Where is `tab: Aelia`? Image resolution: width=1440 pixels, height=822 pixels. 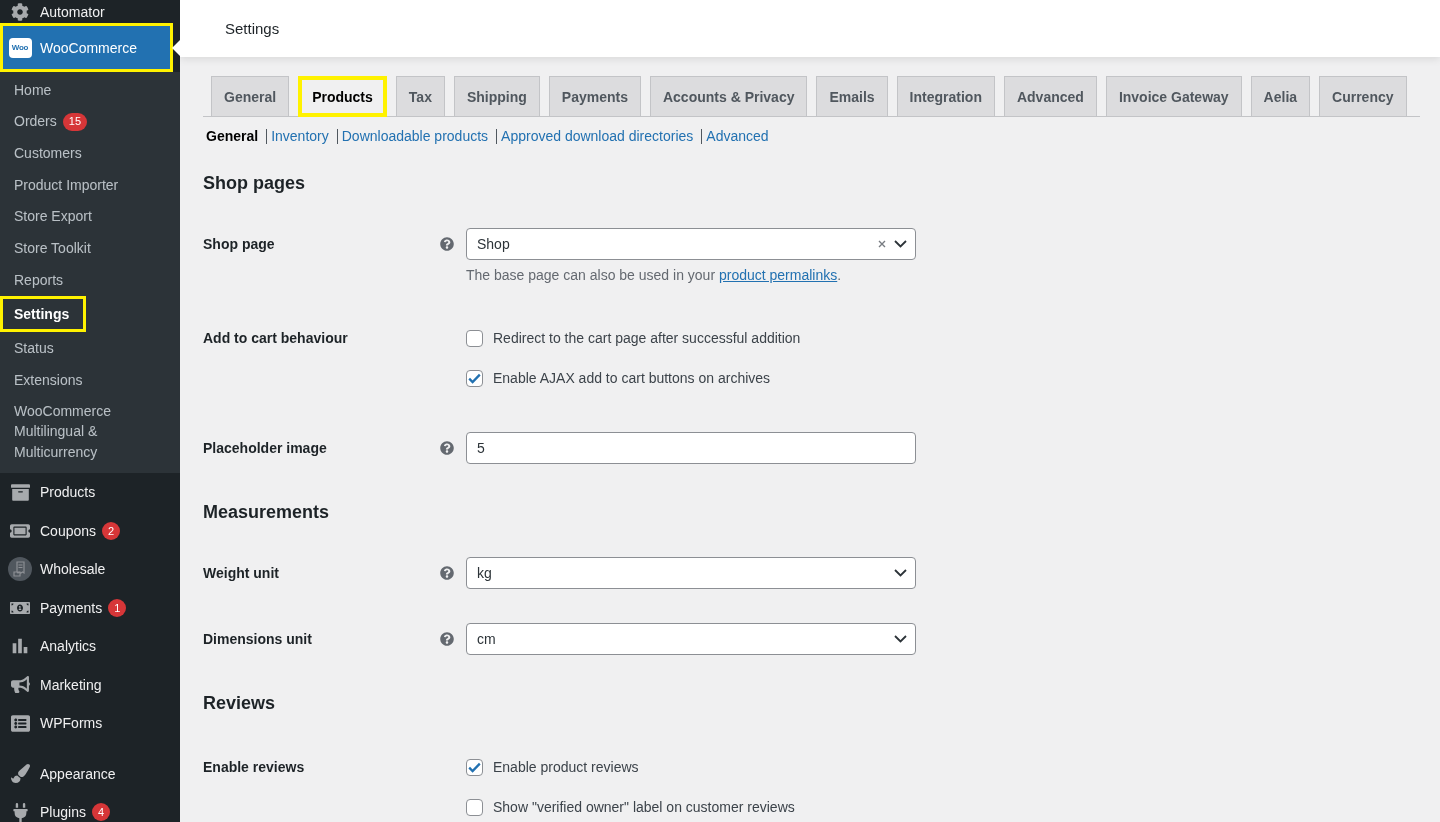
tab: Aelia is located at coordinates (1280, 96).